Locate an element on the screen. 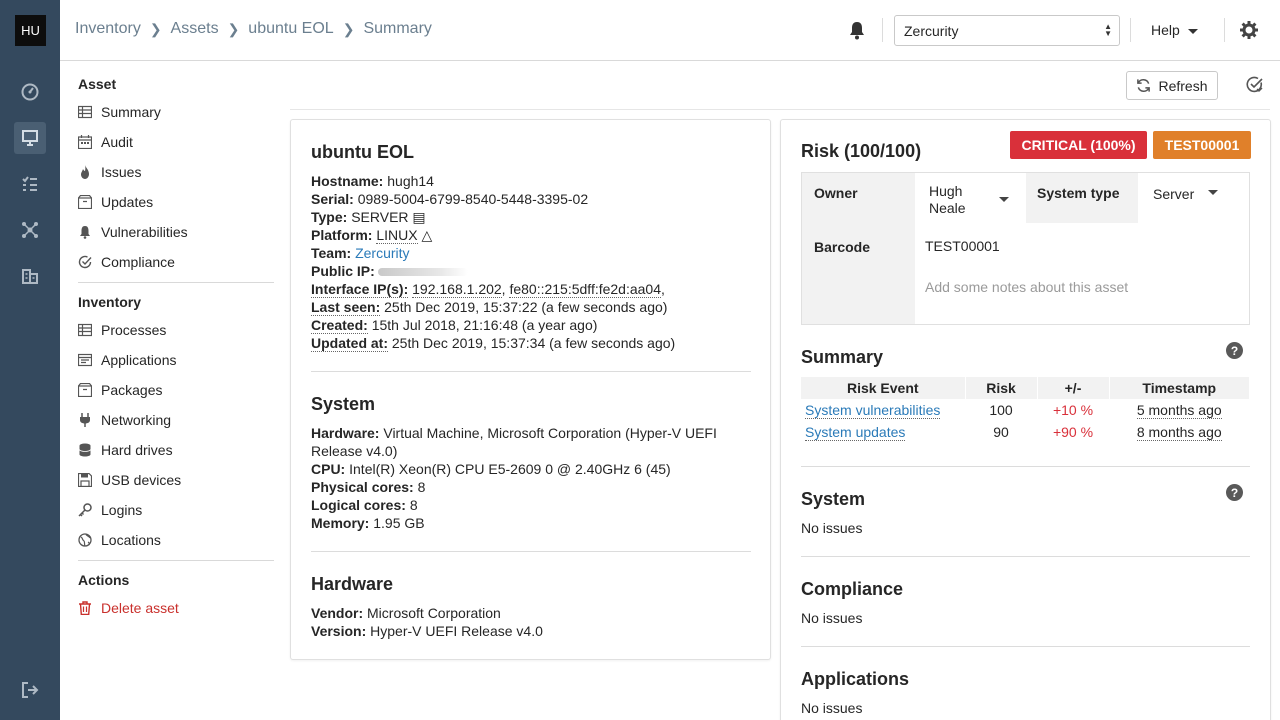  risk-event-link: System vulnerabilities is located at coordinates (873, 410).